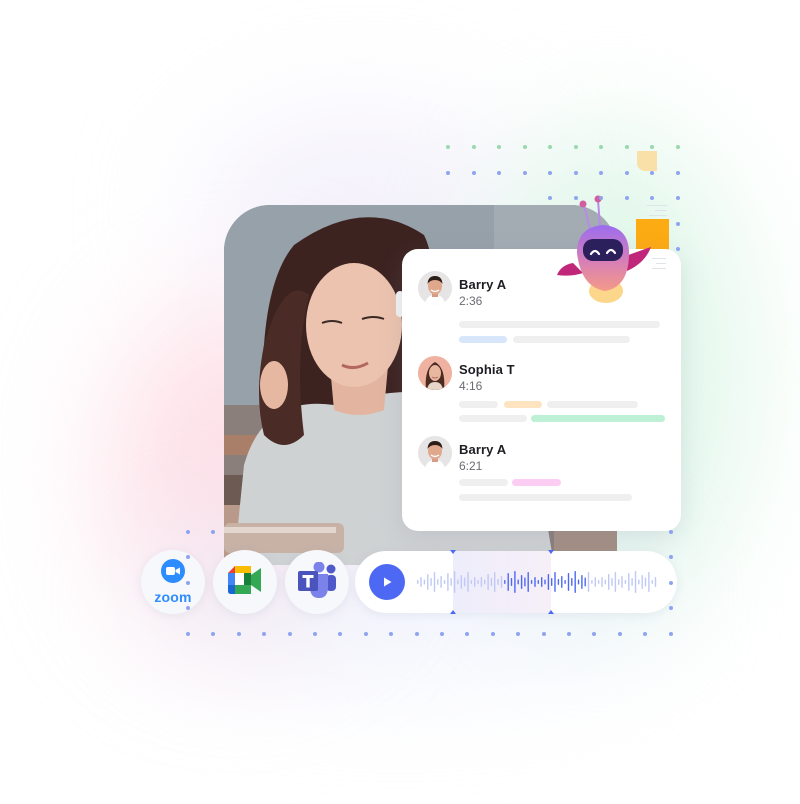  What do you see at coordinates (317, 582) in the screenshot?
I see `teams-integration-button` at bounding box center [317, 582].